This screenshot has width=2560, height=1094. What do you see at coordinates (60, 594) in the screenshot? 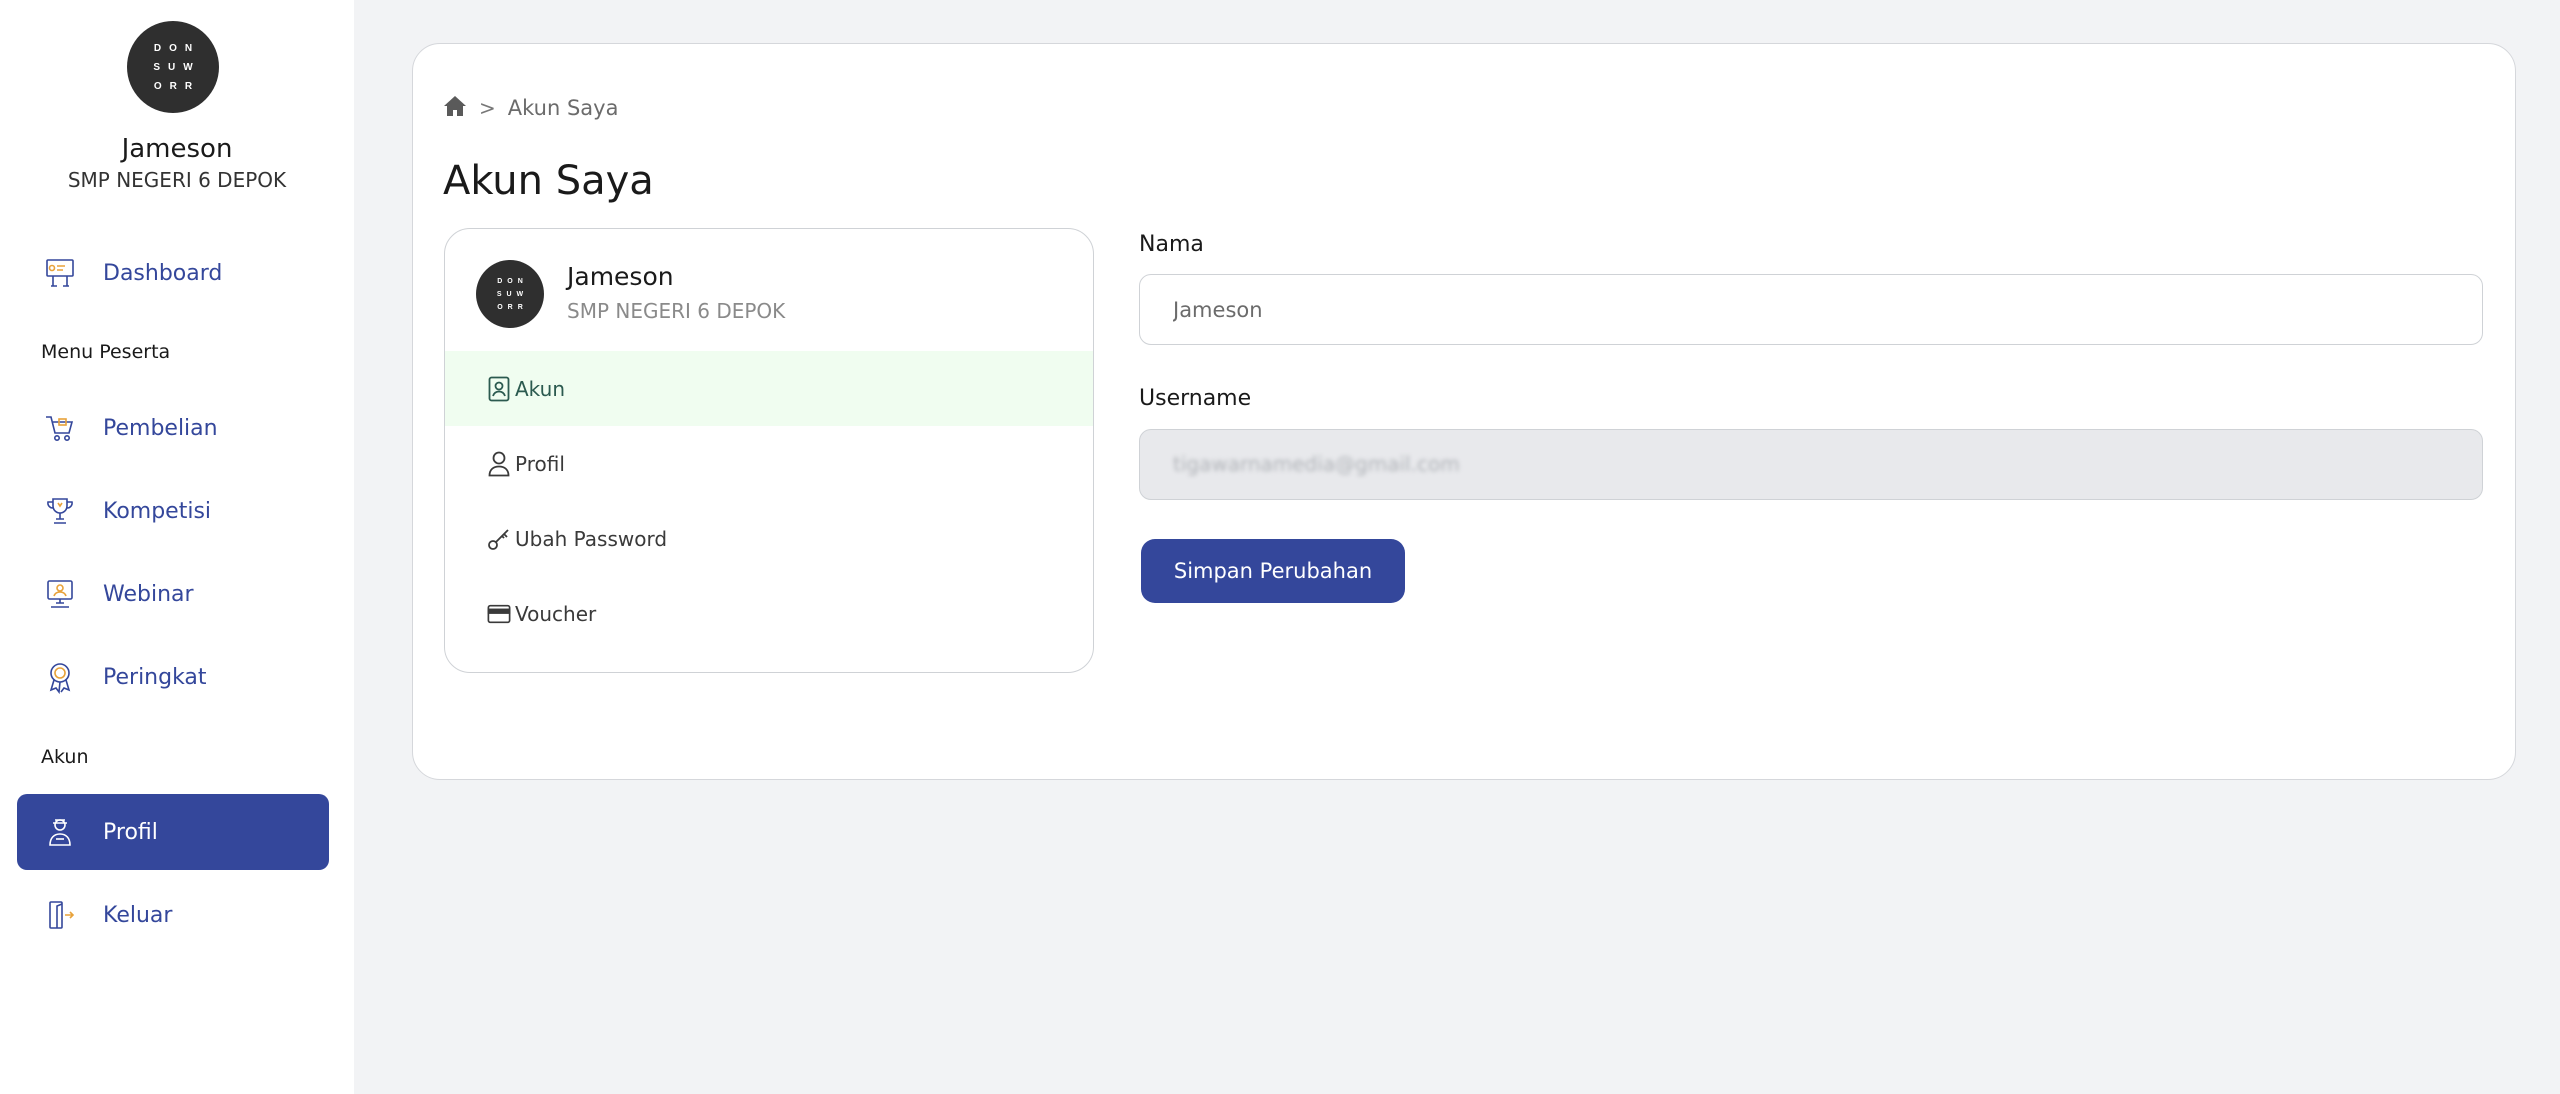
I see `monitor-icon` at bounding box center [60, 594].